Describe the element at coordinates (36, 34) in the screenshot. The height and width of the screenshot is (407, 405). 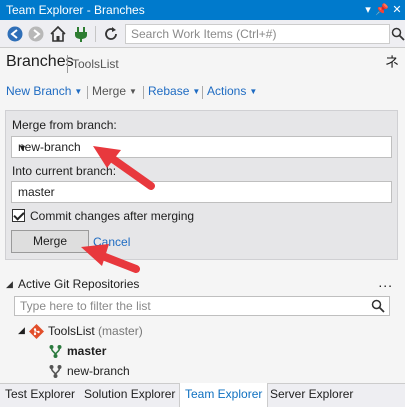
I see `forward-icon` at that location.